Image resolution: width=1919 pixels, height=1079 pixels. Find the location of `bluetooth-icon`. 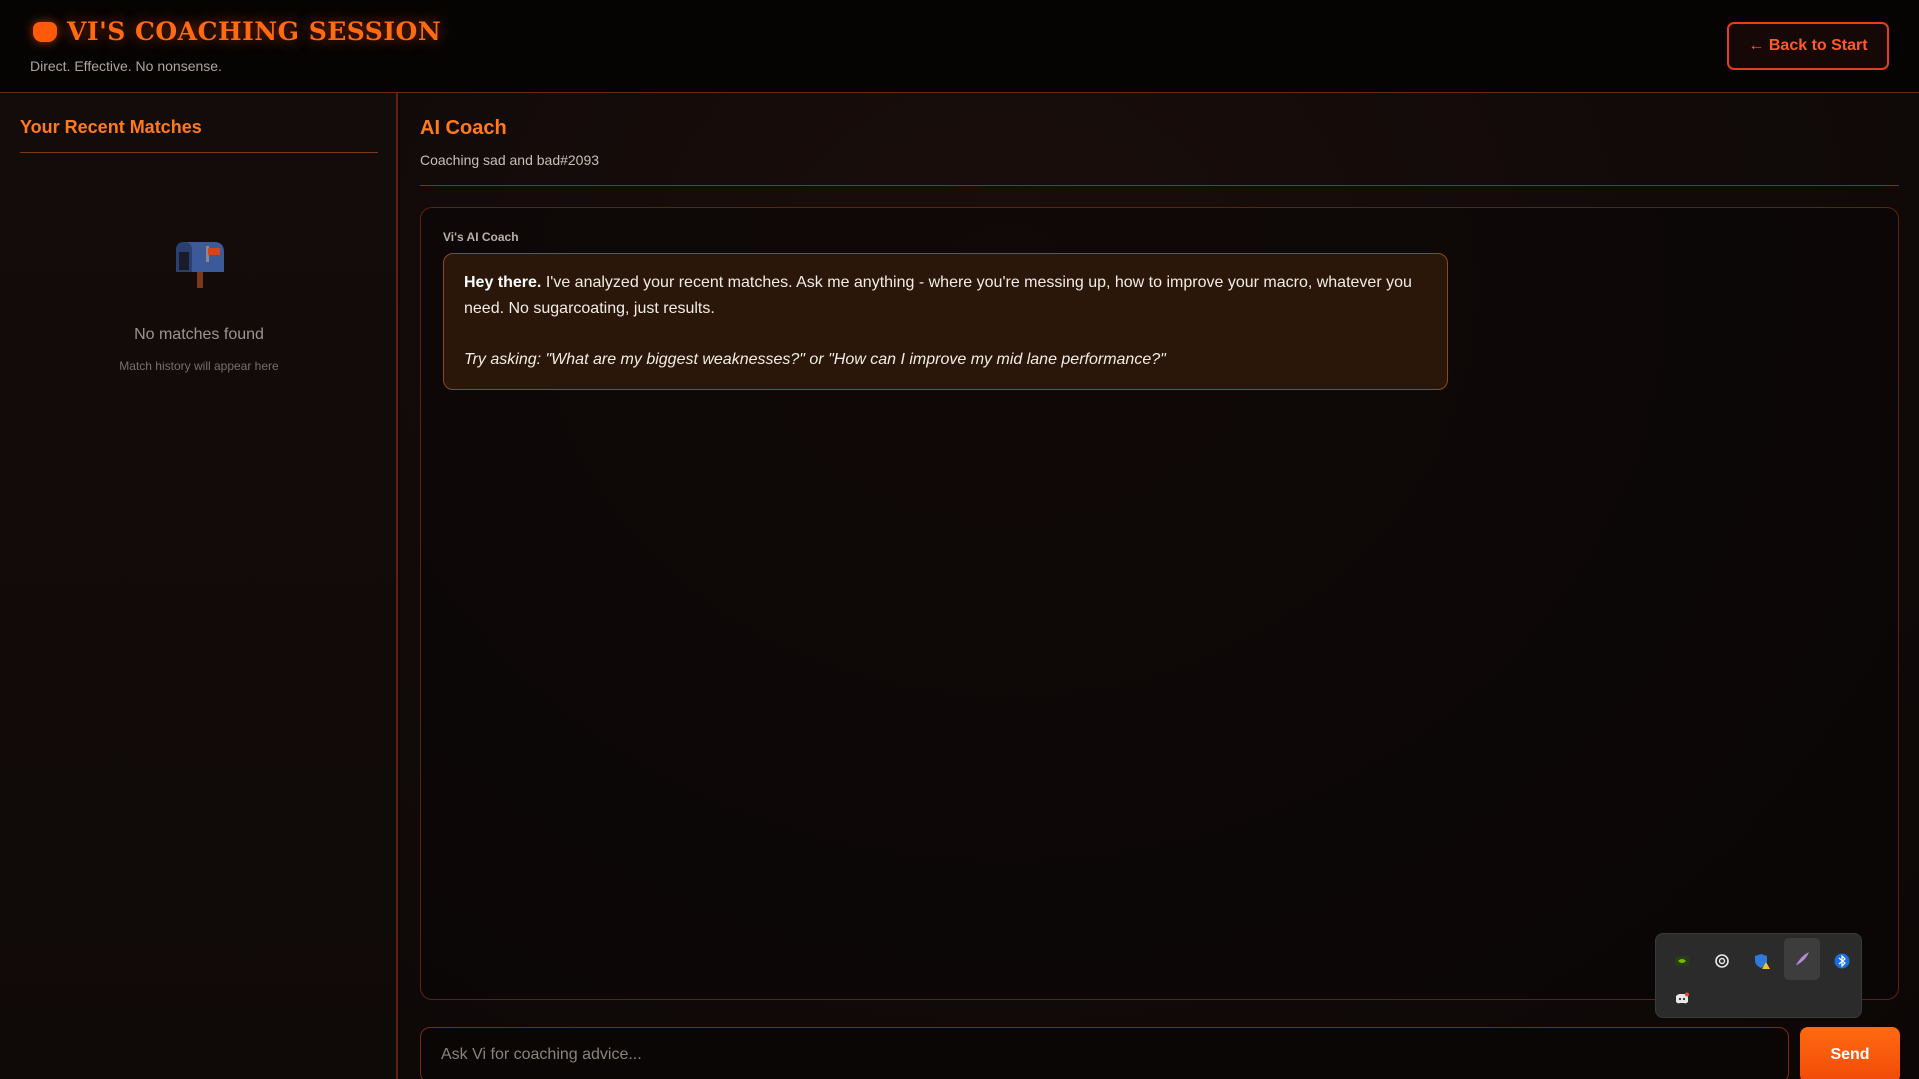

bluetooth-icon is located at coordinates (1842, 961).